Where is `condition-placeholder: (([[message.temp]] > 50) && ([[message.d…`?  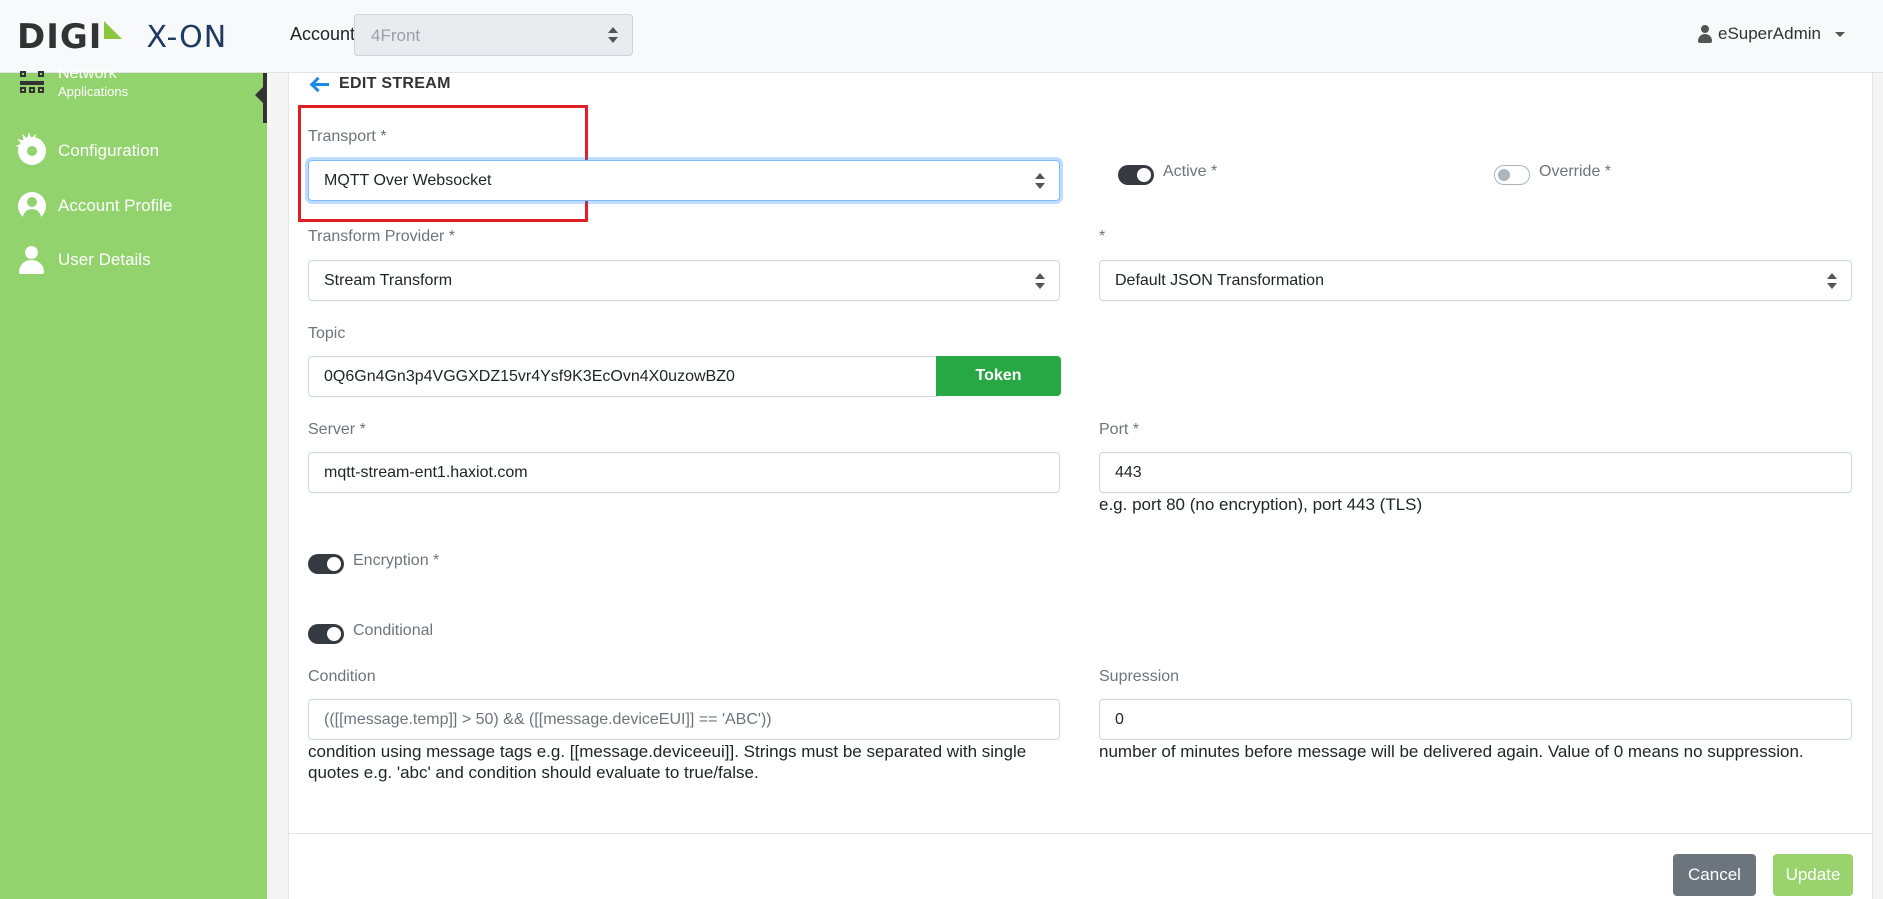 condition-placeholder: (([[message.temp]] > 50) && ([[message.d… is located at coordinates (548, 719).